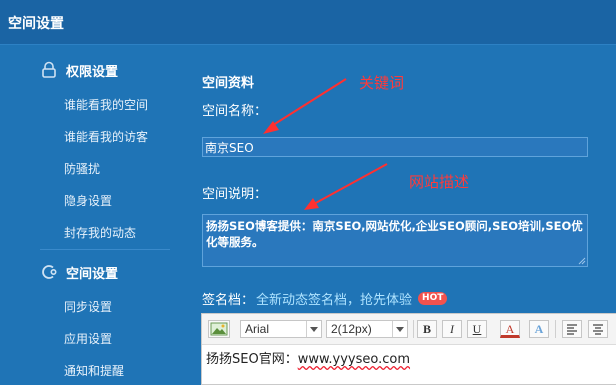 This screenshot has height=385, width=616. I want to click on lock-icon, so click(49, 70).